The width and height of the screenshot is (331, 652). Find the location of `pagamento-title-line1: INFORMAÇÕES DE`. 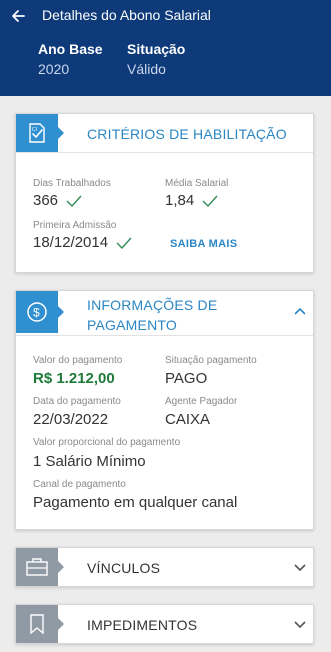

pagamento-title-line1: INFORMAÇÕES DE is located at coordinates (152, 305).